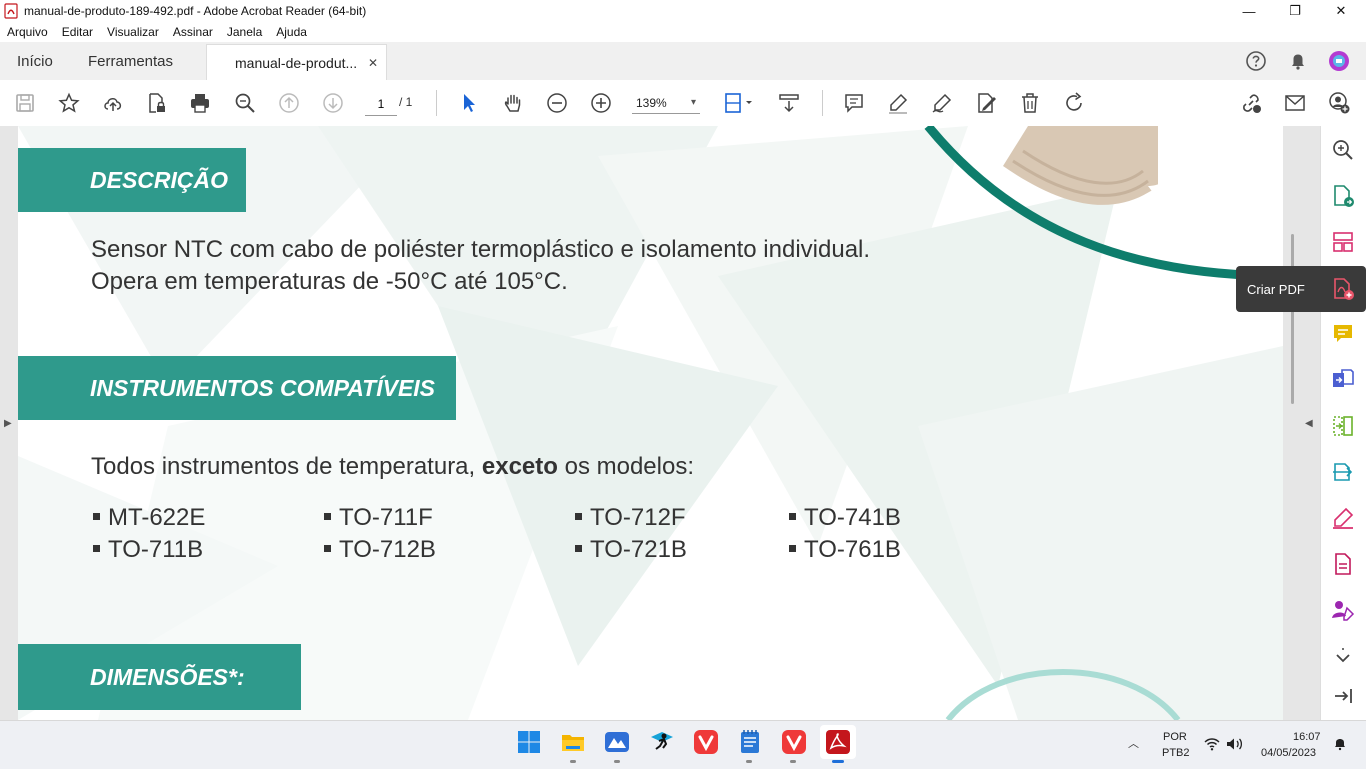 This screenshot has width=1366, height=769. What do you see at coordinates (1343, 472) in the screenshot?
I see `send-for-review-button` at bounding box center [1343, 472].